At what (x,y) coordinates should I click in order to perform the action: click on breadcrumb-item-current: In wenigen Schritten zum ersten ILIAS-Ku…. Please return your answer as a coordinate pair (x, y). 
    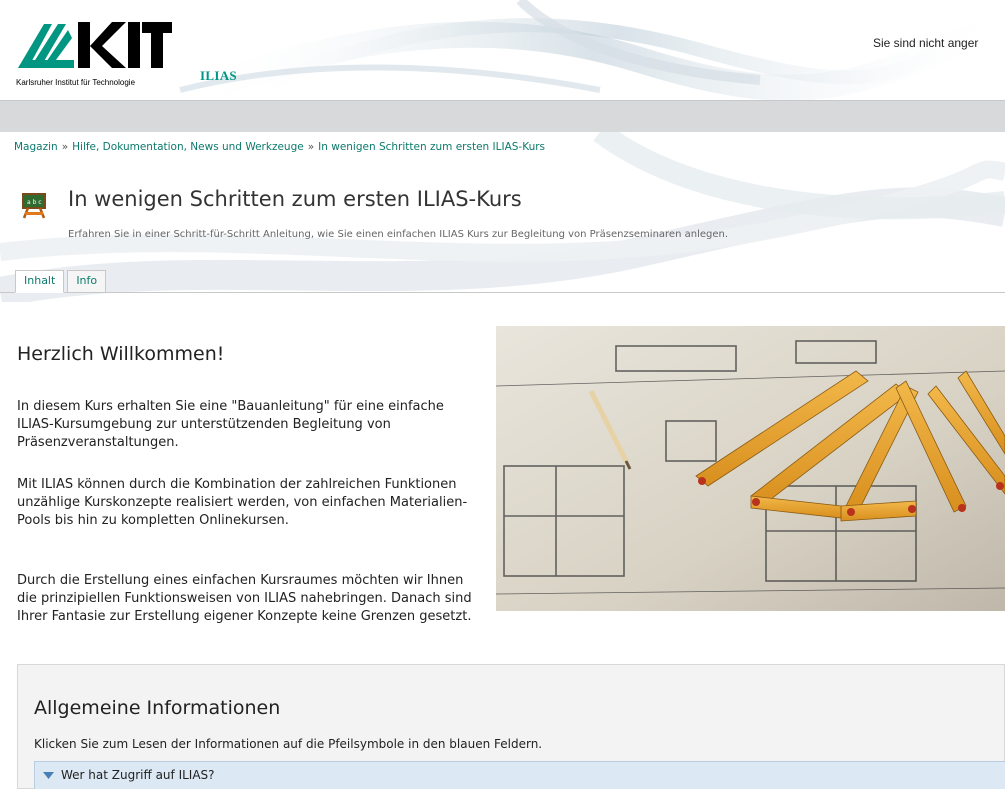
    Looking at the image, I should click on (431, 147).